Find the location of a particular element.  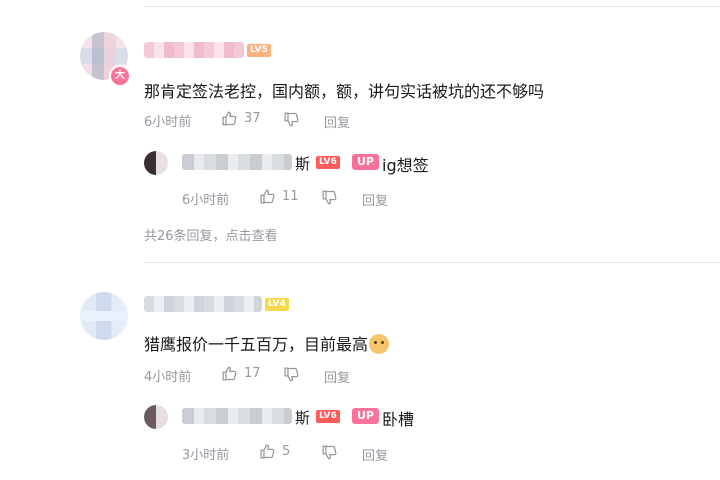

like-count: 17 is located at coordinates (252, 373).